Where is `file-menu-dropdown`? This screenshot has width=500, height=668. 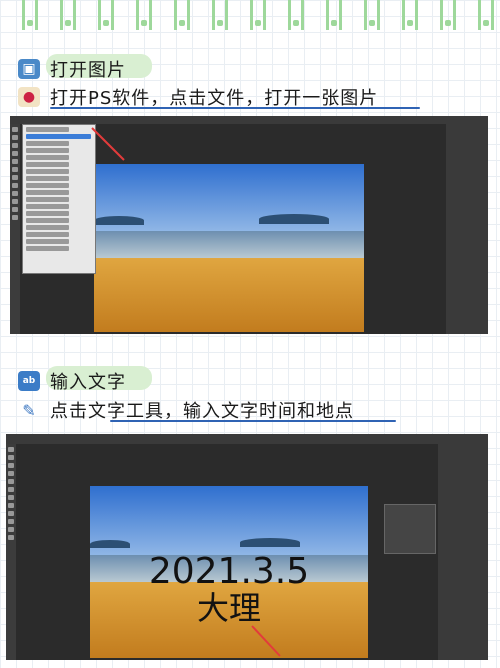 file-menu-dropdown is located at coordinates (59, 199).